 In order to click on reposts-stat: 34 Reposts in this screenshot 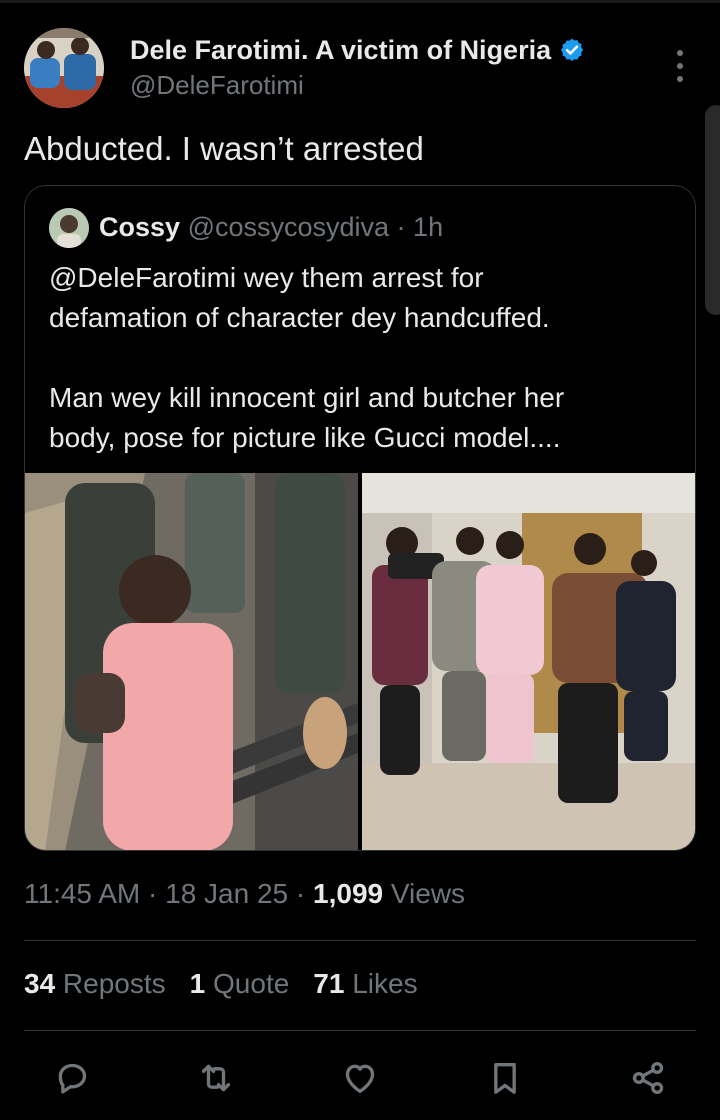, I will do `click(95, 984)`.